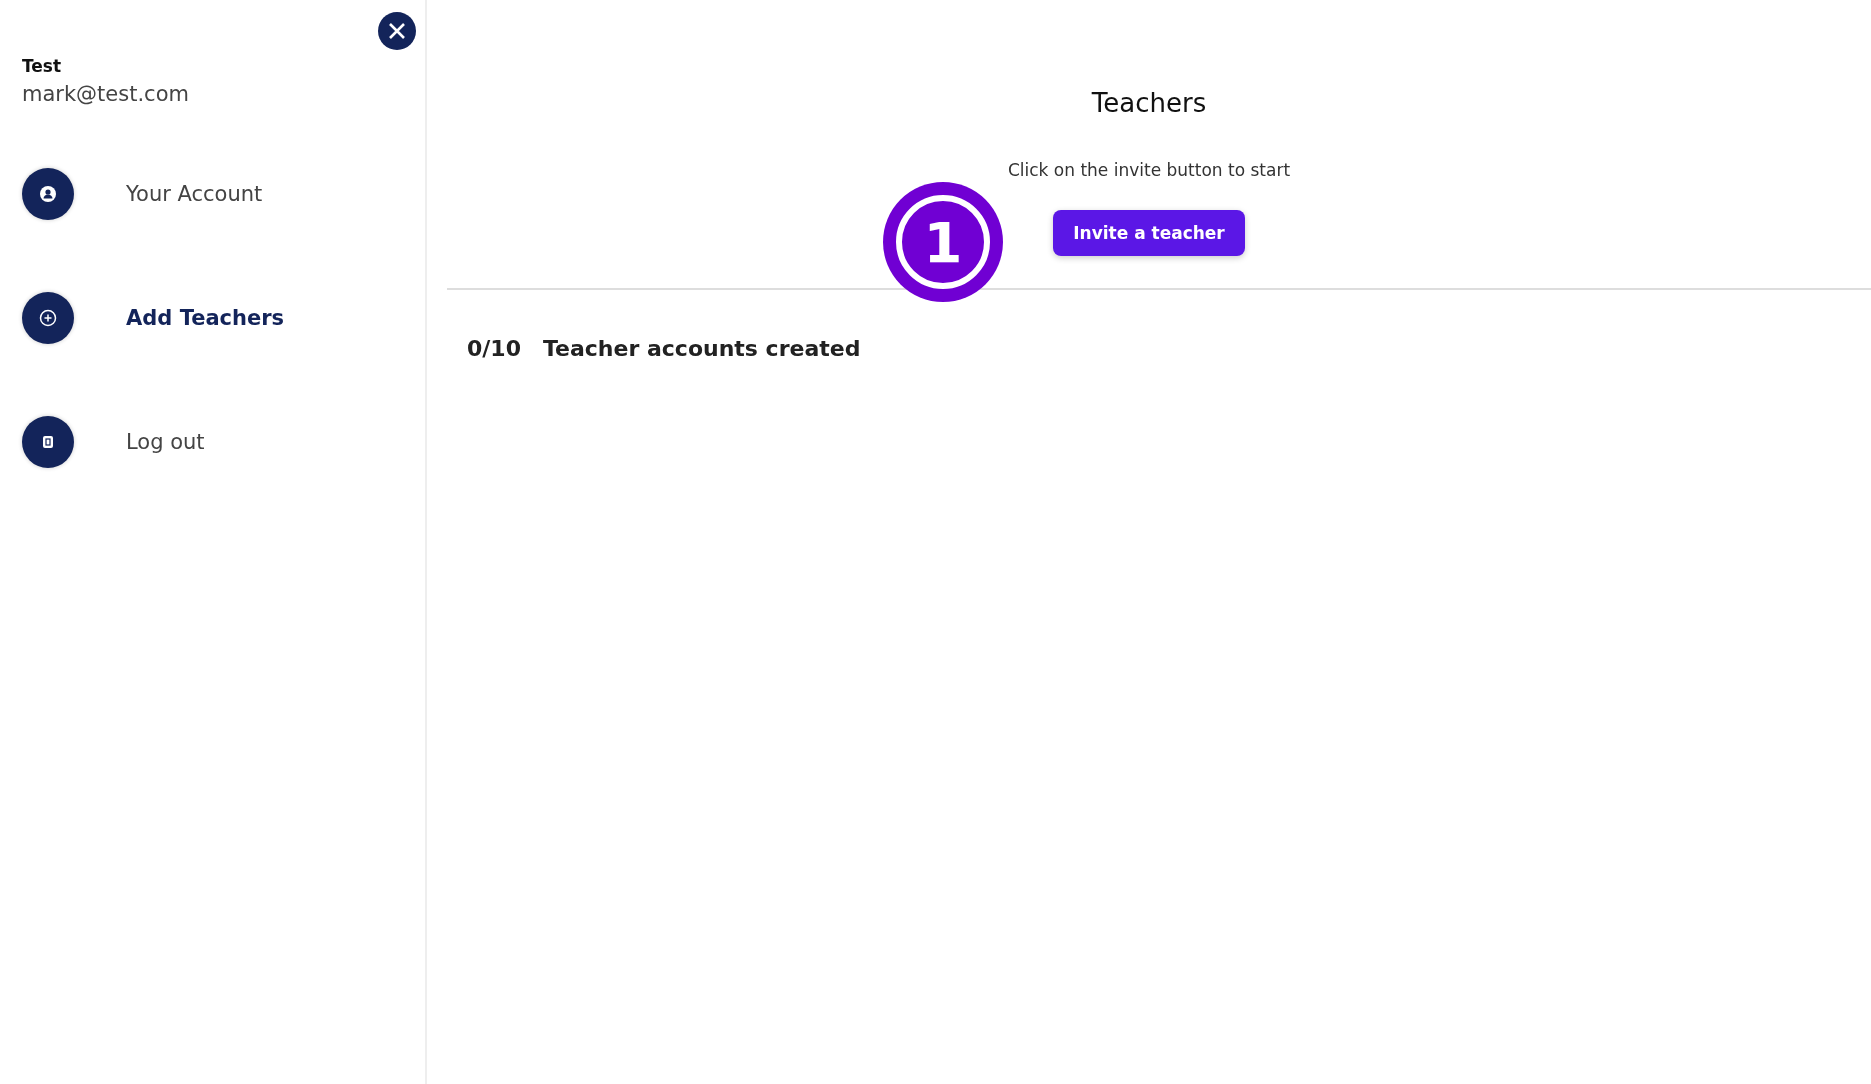 The image size is (1871, 1084). I want to click on nav-item: Log out, so click(165, 442).